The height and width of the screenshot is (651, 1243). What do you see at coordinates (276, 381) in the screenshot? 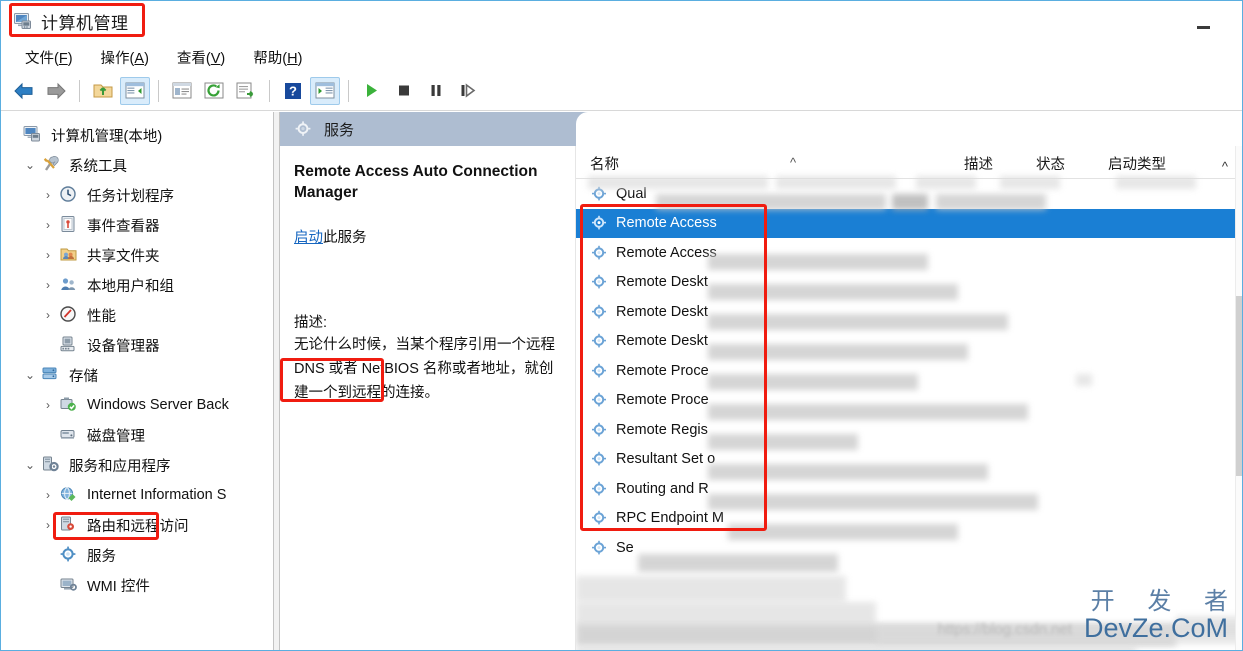
I see `pane-splitter` at bounding box center [276, 381].